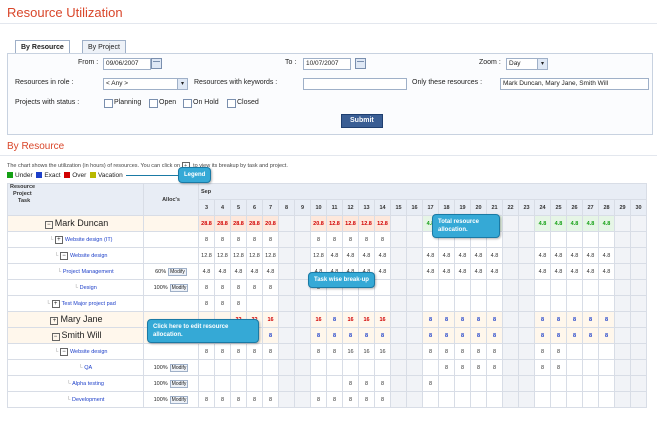  I want to click on day-cell: 28.8, so click(206, 223).